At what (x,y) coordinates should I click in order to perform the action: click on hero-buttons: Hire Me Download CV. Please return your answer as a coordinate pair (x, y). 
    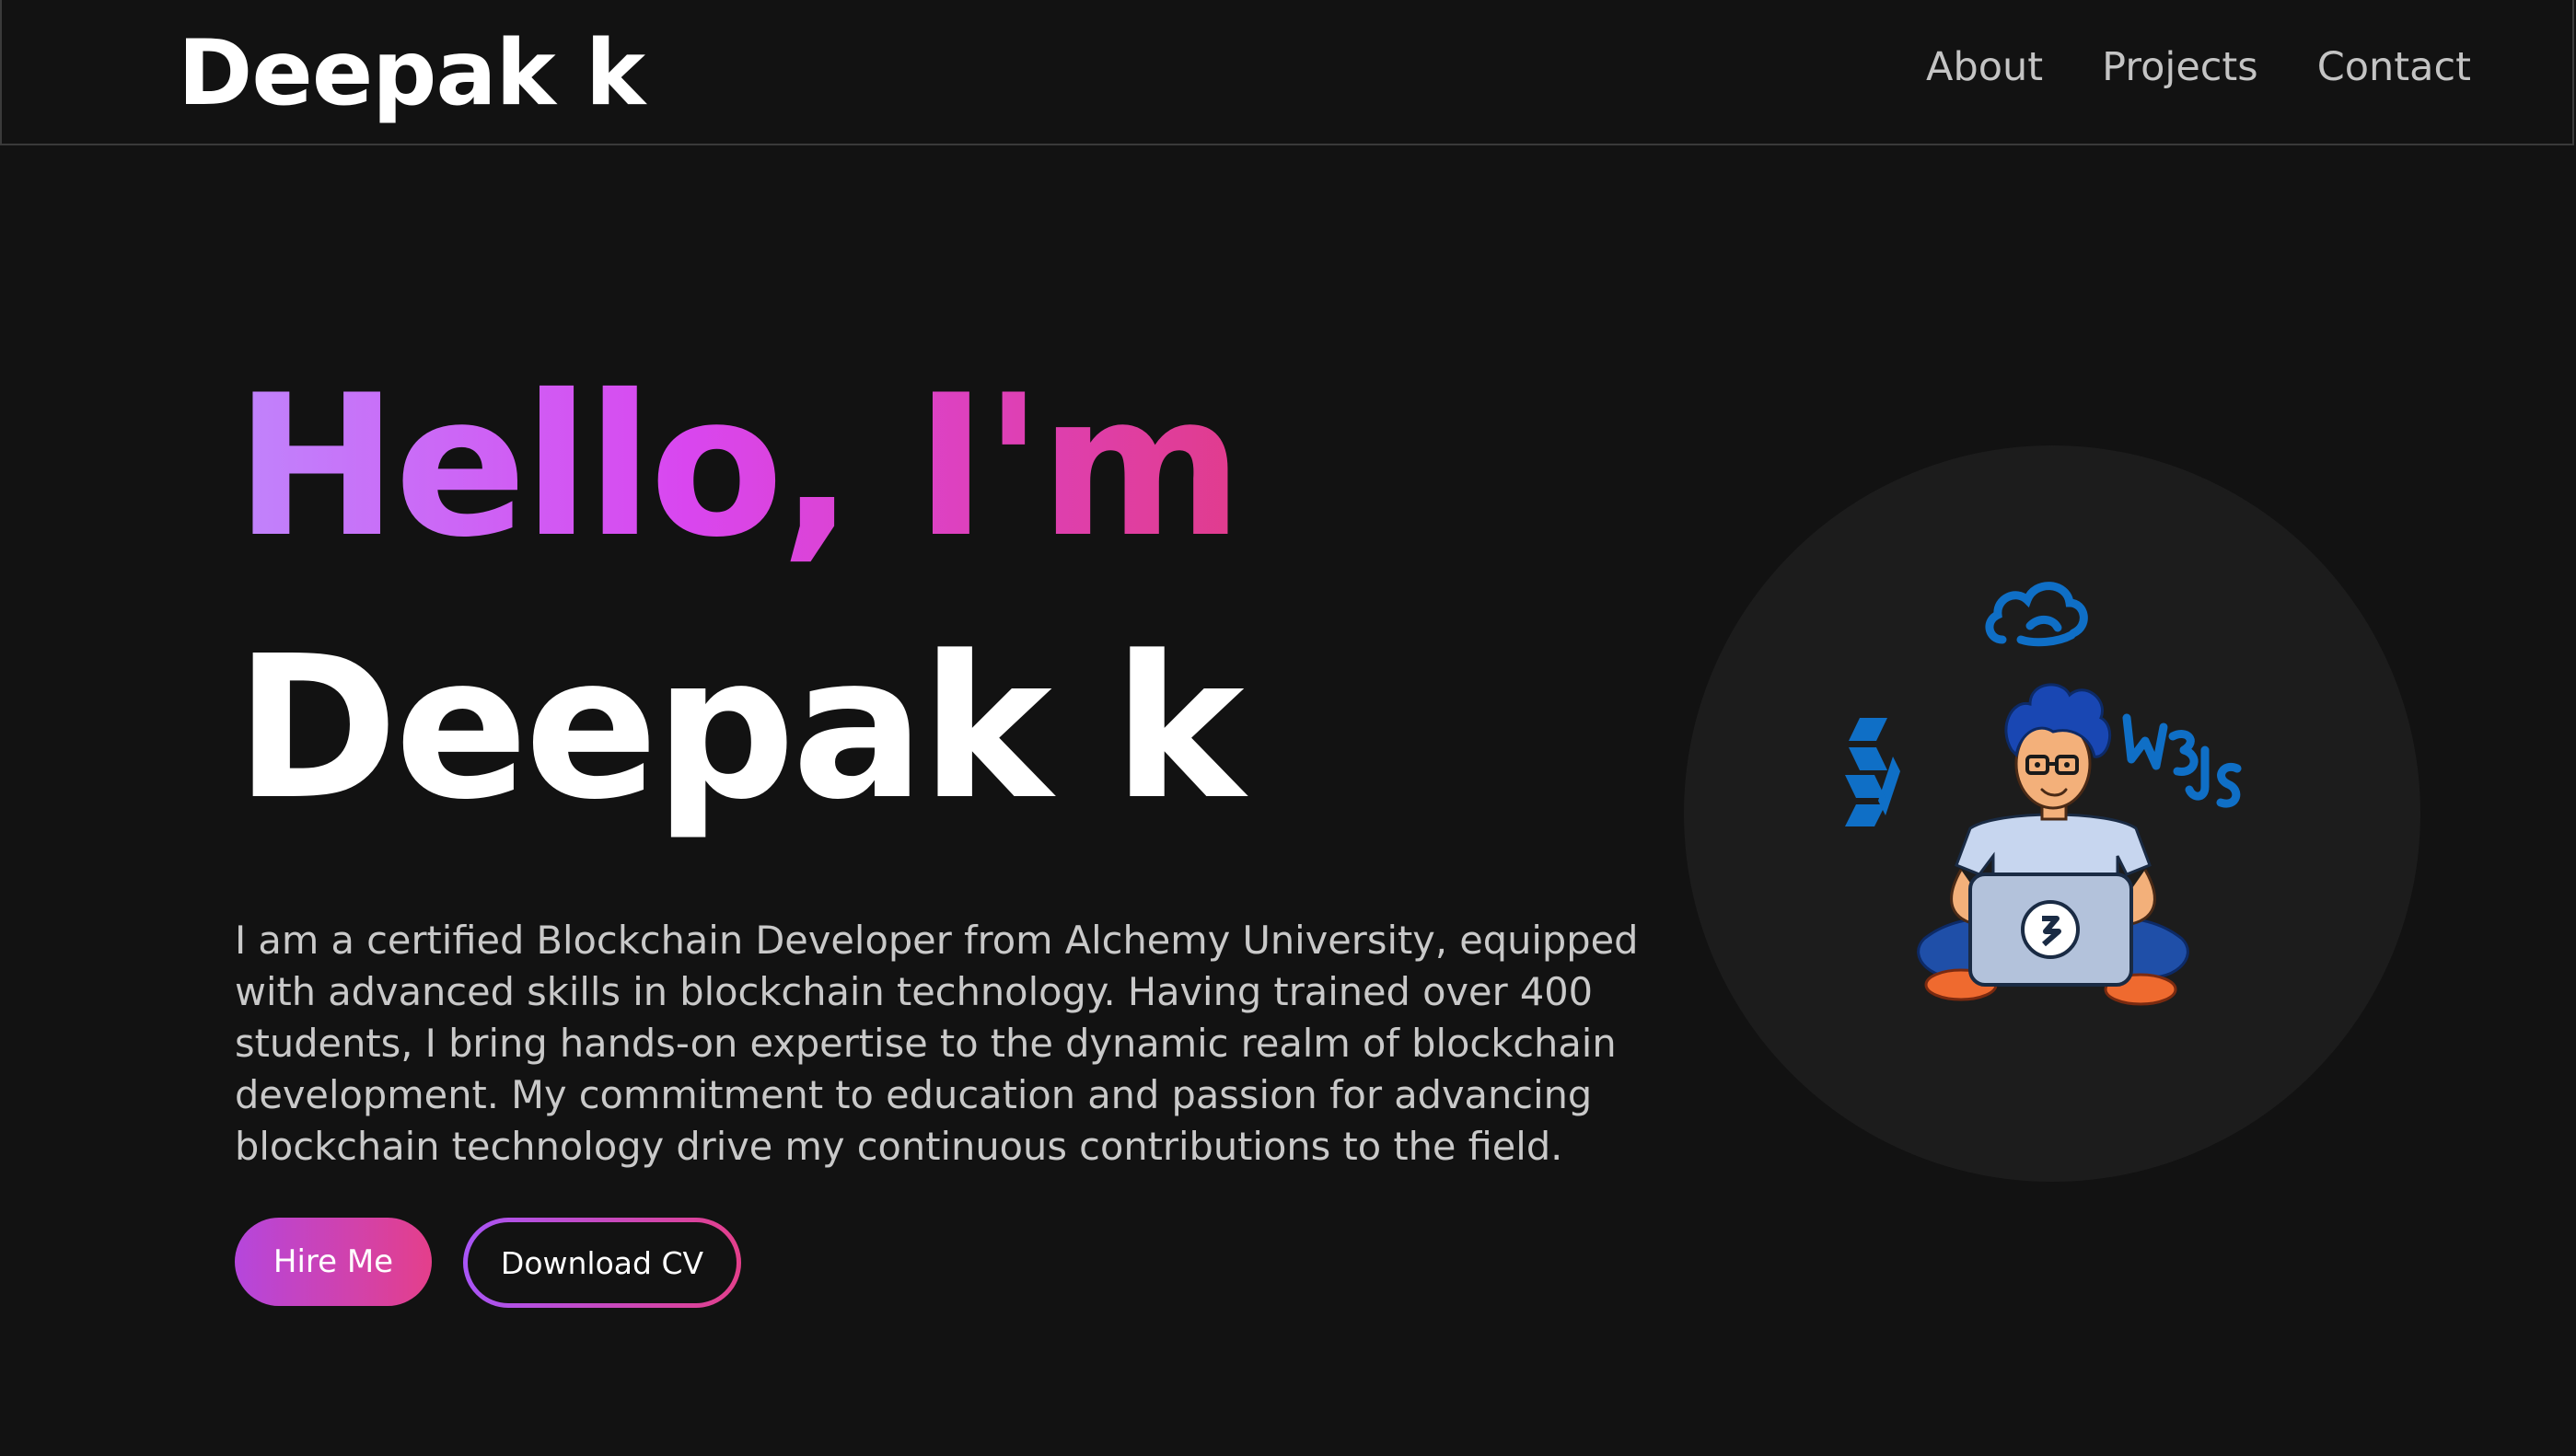
    Looking at the image, I should click on (488, 1263).